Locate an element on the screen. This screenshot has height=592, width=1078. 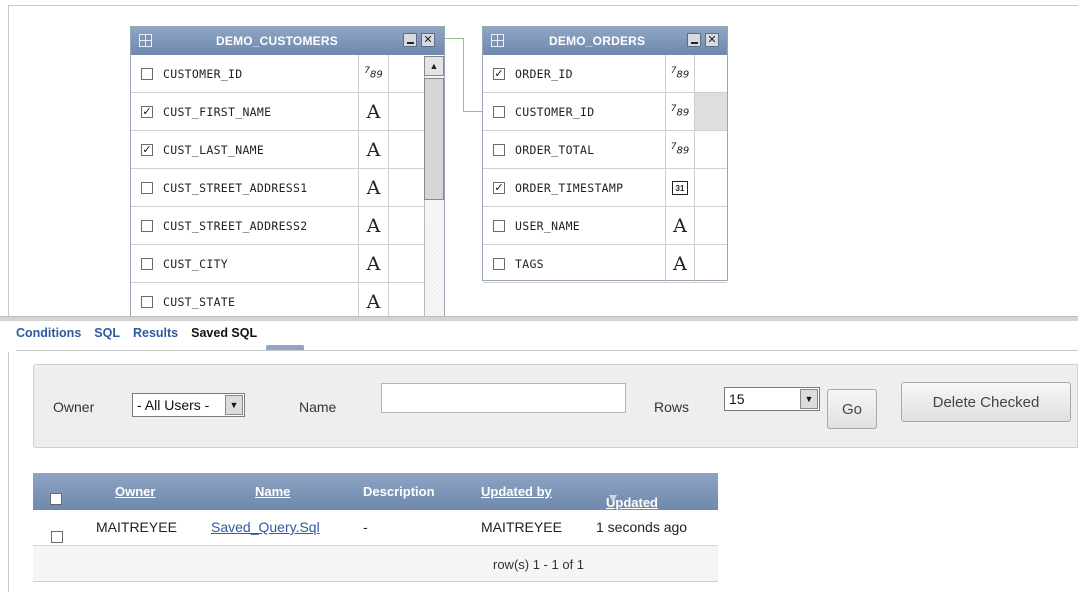
header-name: Name is located at coordinates (272, 491).